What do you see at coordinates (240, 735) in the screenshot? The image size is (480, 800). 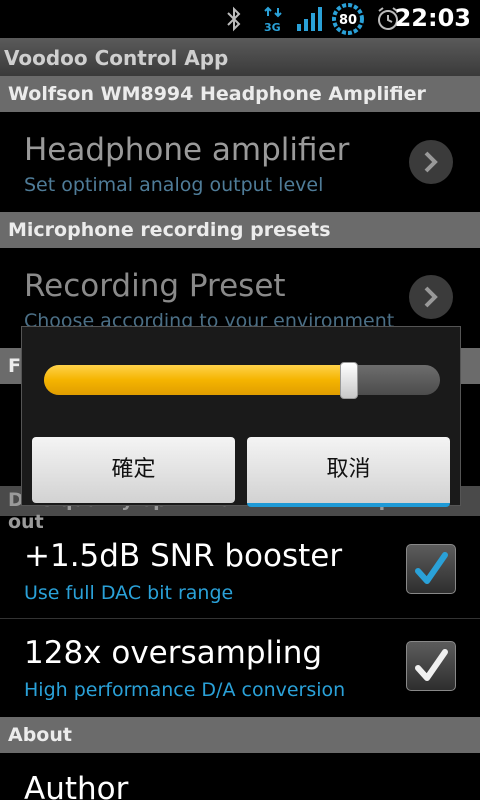 I see `section-header-about: About` at bounding box center [240, 735].